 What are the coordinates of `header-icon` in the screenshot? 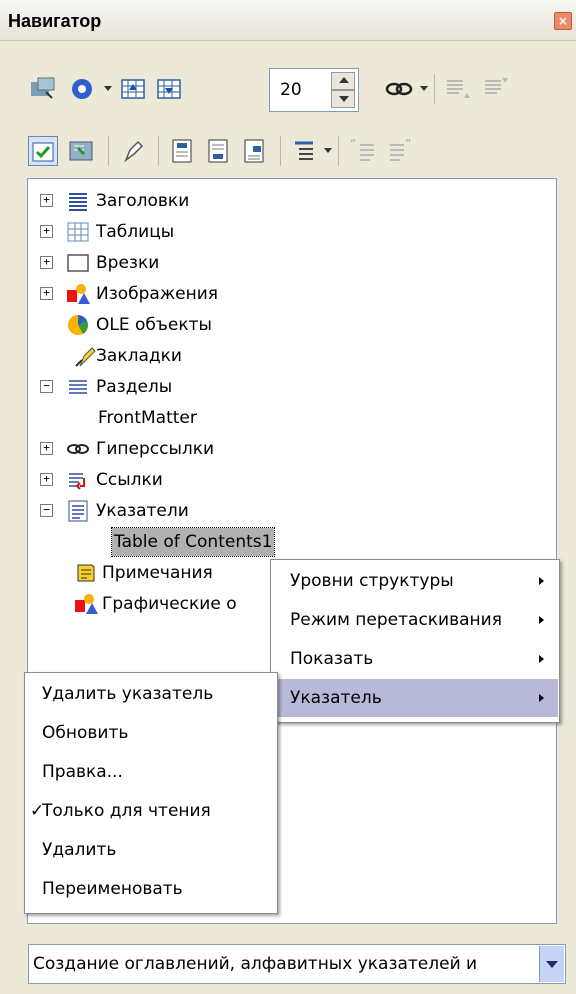 It's located at (183, 151).